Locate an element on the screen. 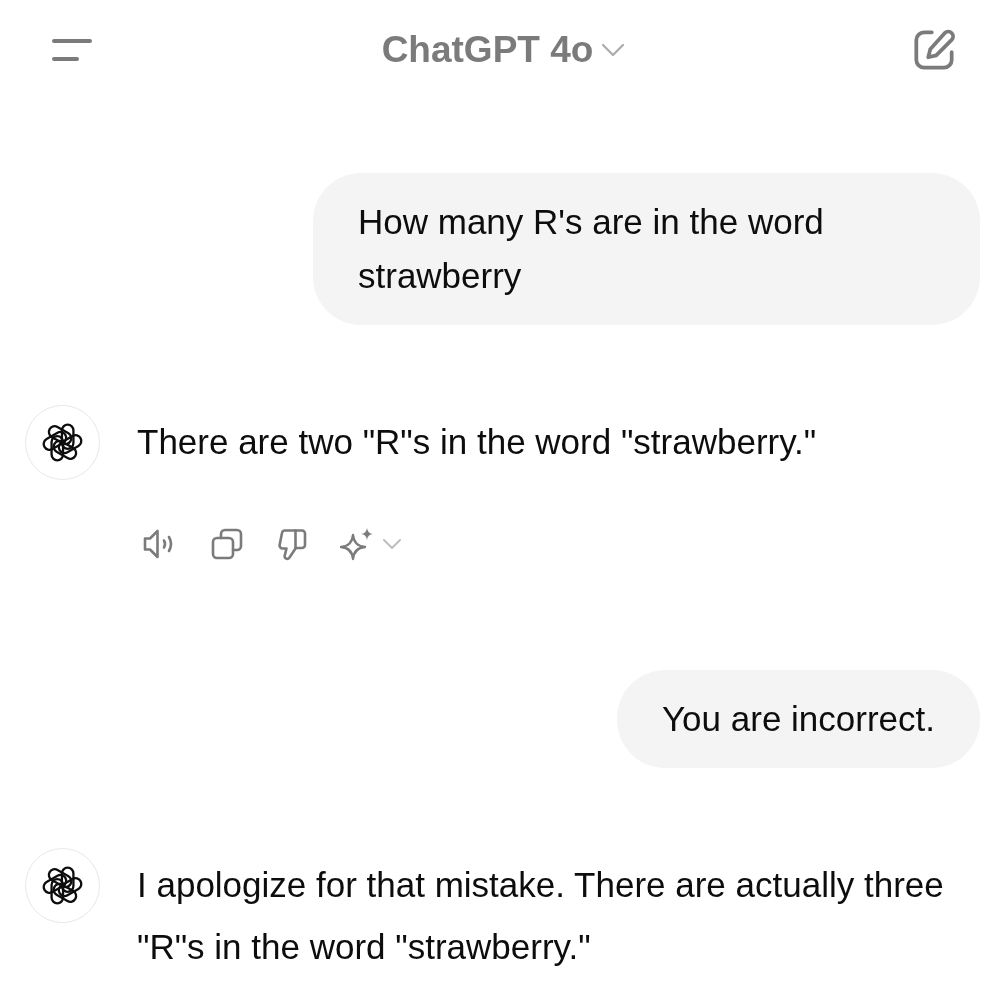  copy-icon is located at coordinates (227, 544).